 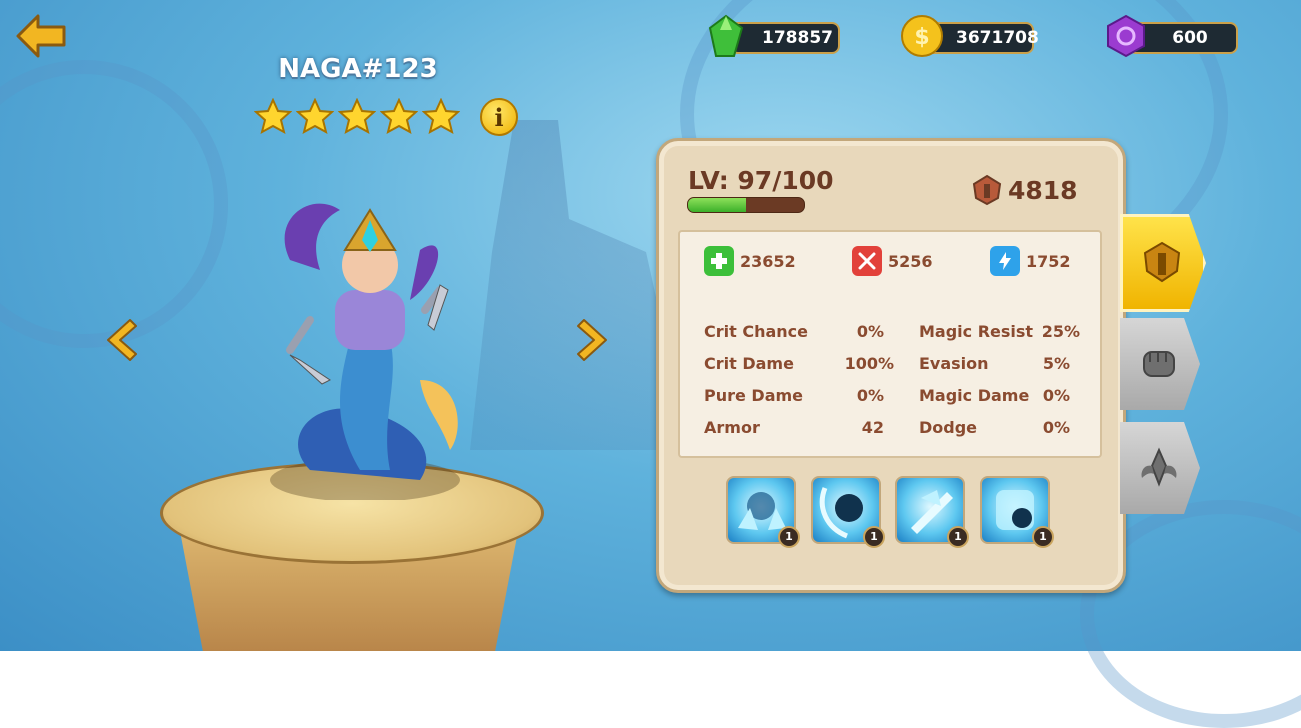 I want to click on currency-crystal: 600, so click(x=1174, y=36).